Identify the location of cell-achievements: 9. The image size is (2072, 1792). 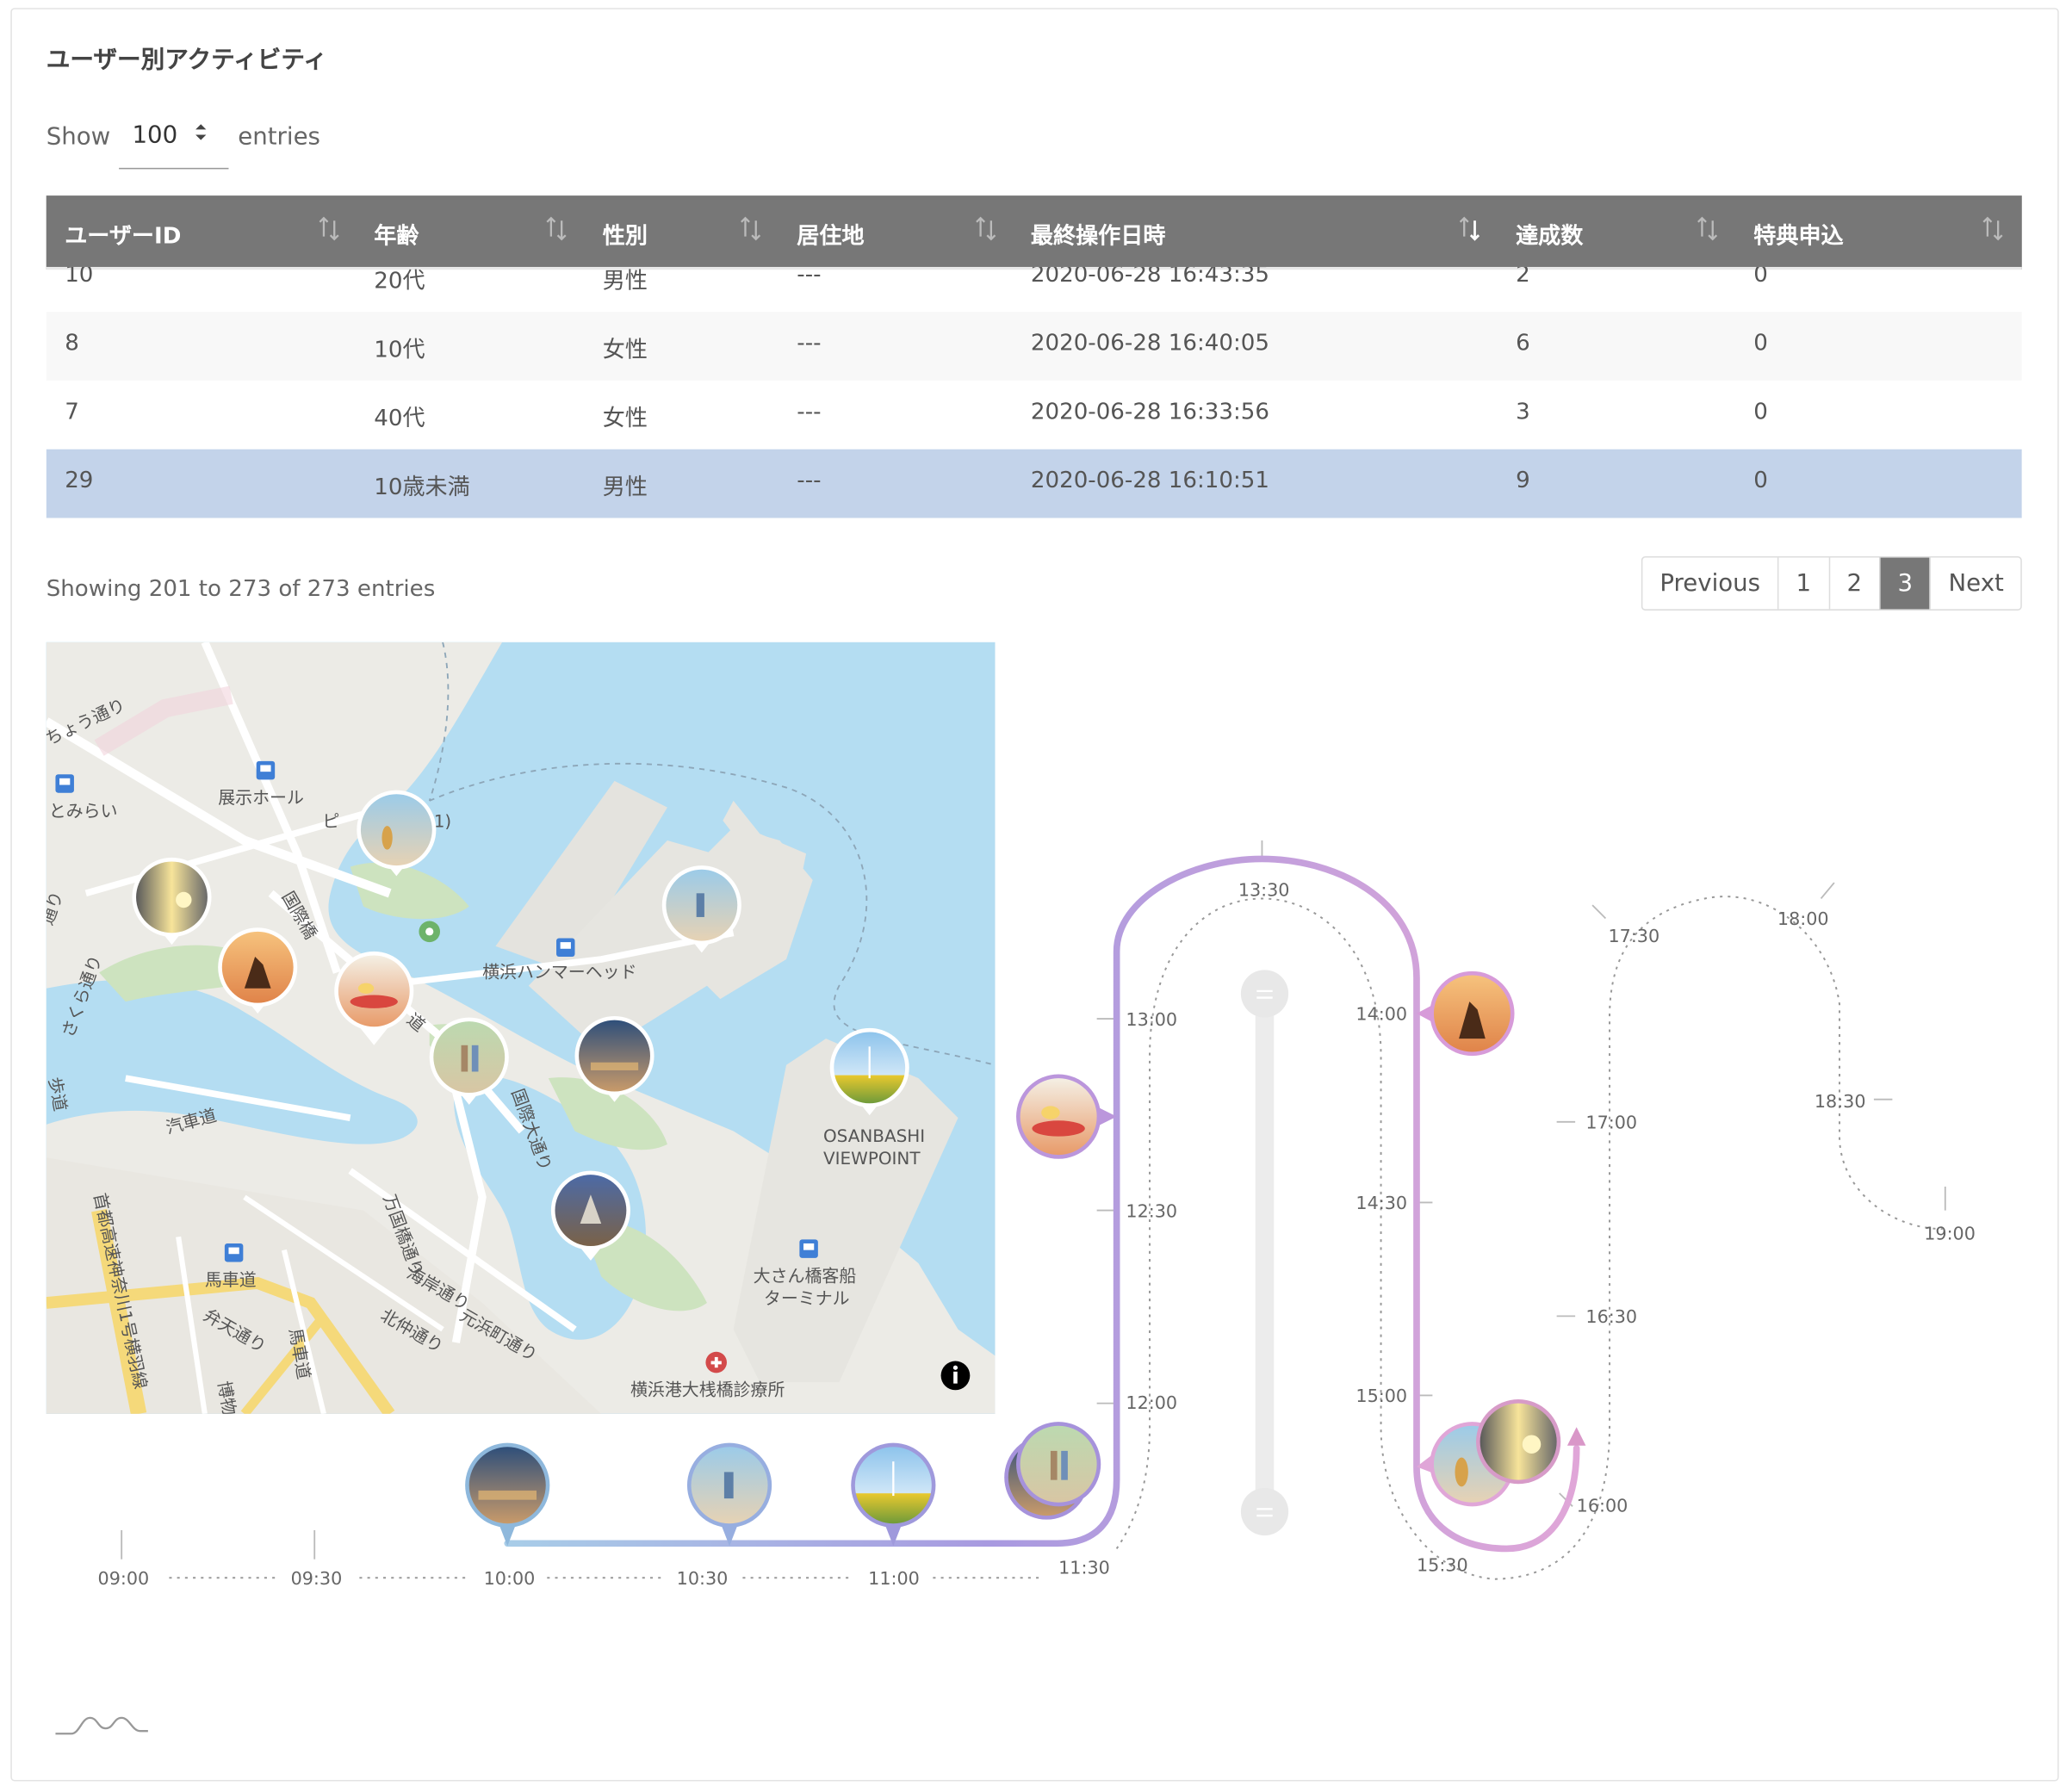
(1523, 481).